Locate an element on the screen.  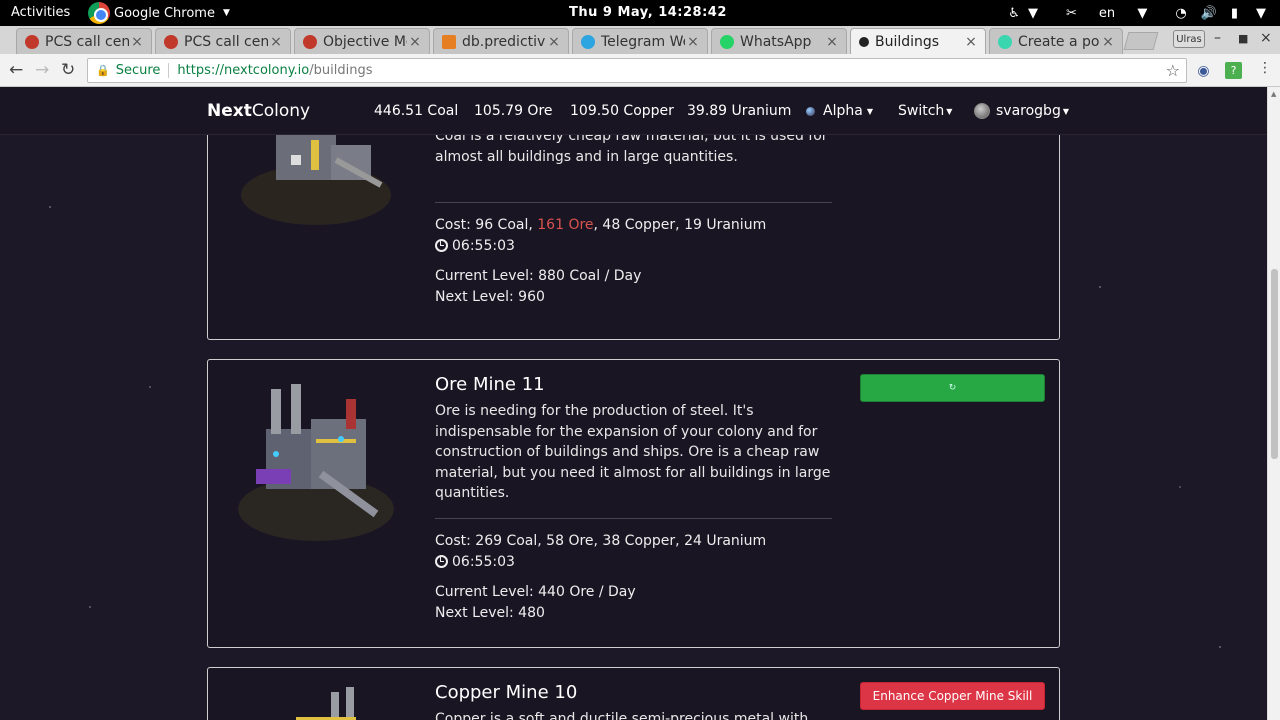
maximize-icon: ■ is located at coordinates (1243, 38).